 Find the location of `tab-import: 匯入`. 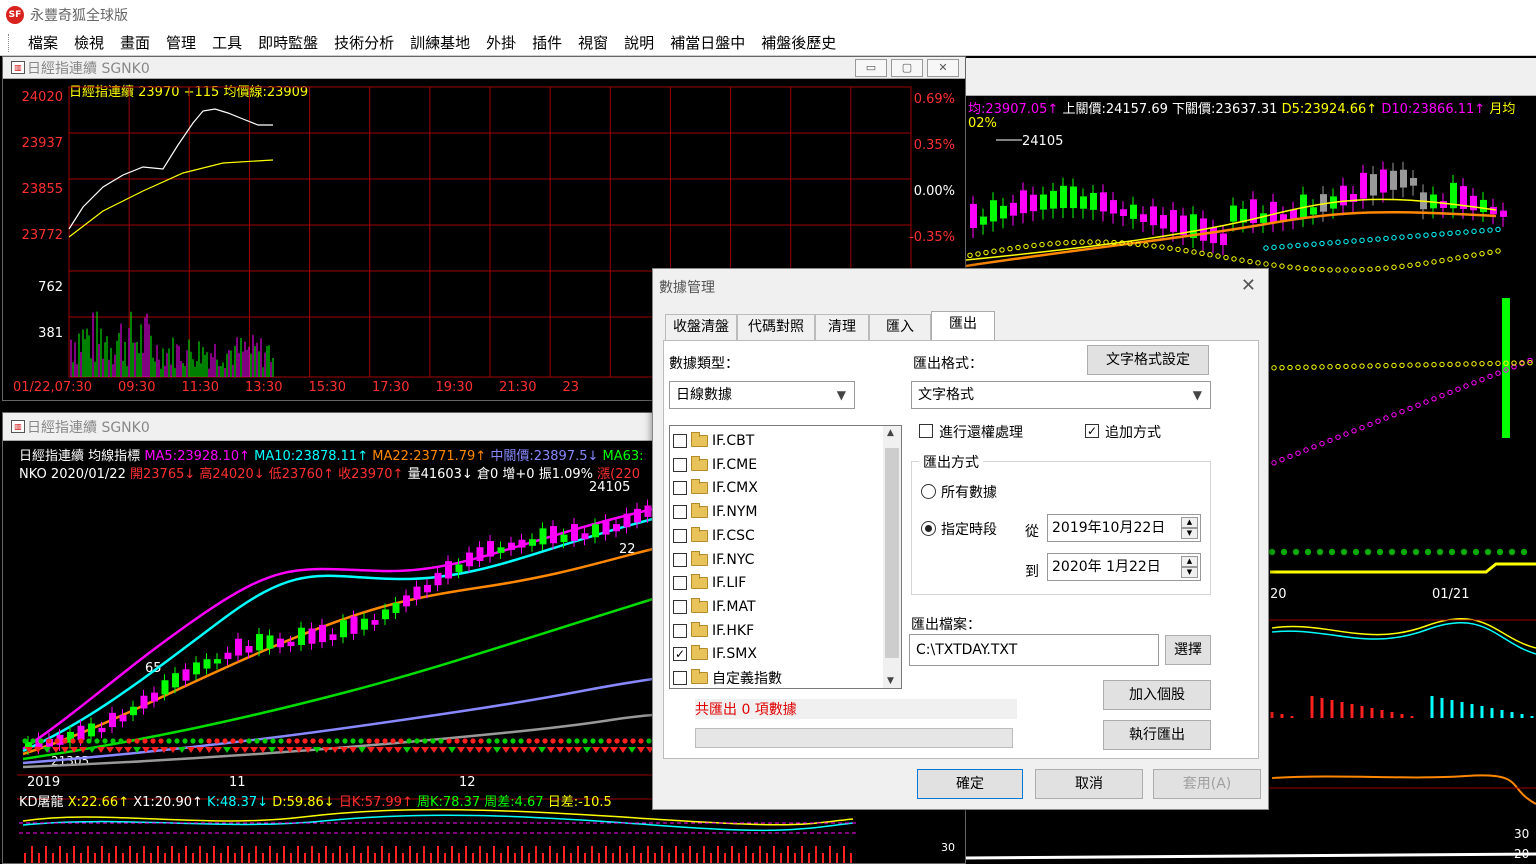

tab-import: 匯入 is located at coordinates (900, 327).